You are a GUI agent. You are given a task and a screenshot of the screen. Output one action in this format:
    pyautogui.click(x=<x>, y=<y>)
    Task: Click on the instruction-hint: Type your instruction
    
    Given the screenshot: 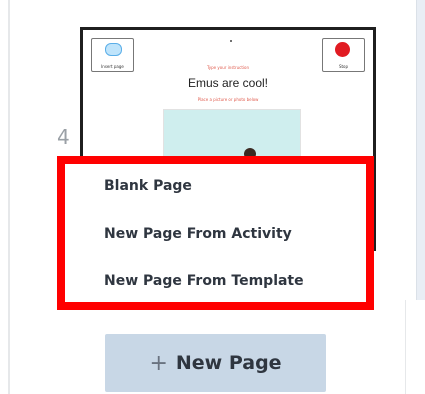 What is the action you would take?
    pyautogui.click(x=228, y=67)
    